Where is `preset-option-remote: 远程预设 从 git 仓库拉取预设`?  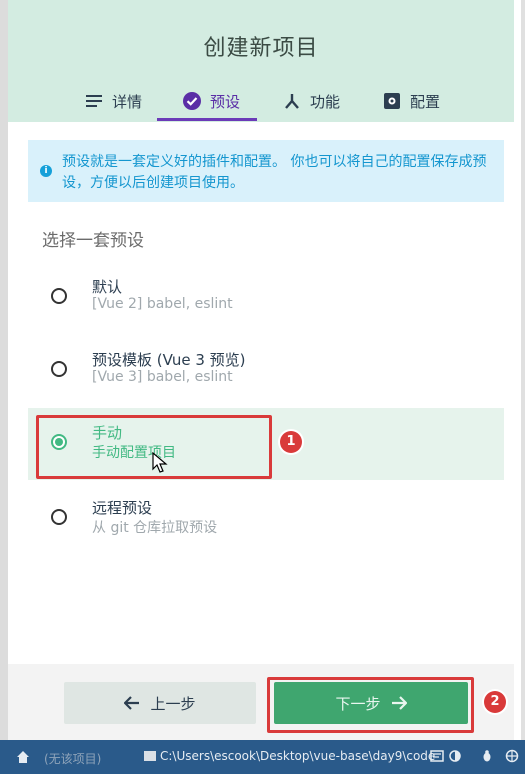
preset-option-remote: 远程预设 从 git 仓库拉取预设 is located at coordinates (266, 518).